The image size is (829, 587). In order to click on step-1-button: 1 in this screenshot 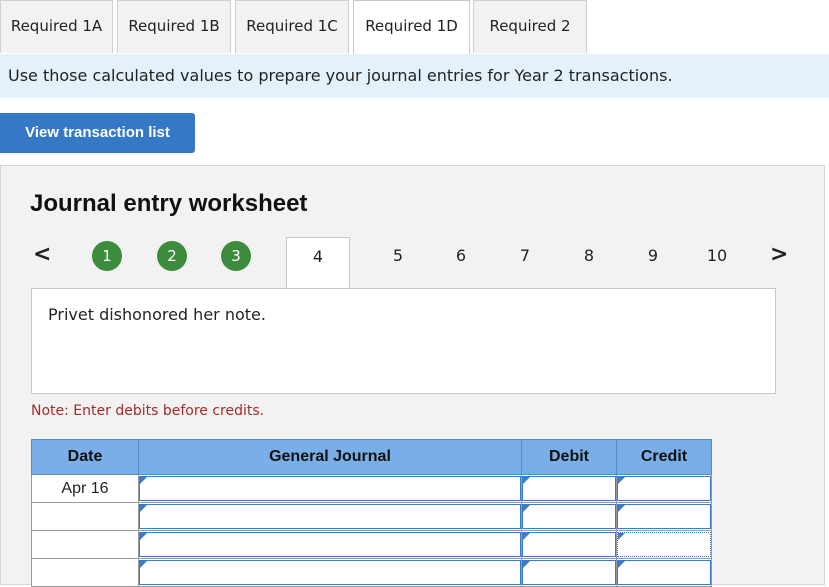, I will do `click(107, 256)`.